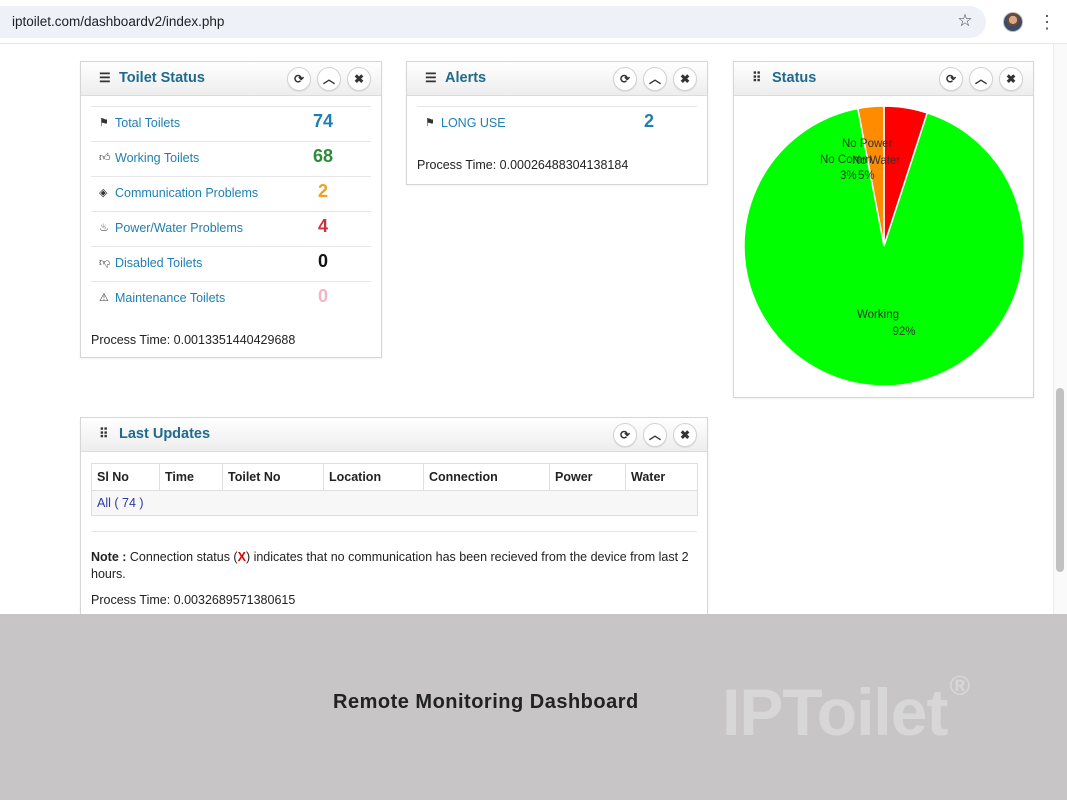  I want to click on iptoilet-logo: IPToilet®, so click(846, 710).